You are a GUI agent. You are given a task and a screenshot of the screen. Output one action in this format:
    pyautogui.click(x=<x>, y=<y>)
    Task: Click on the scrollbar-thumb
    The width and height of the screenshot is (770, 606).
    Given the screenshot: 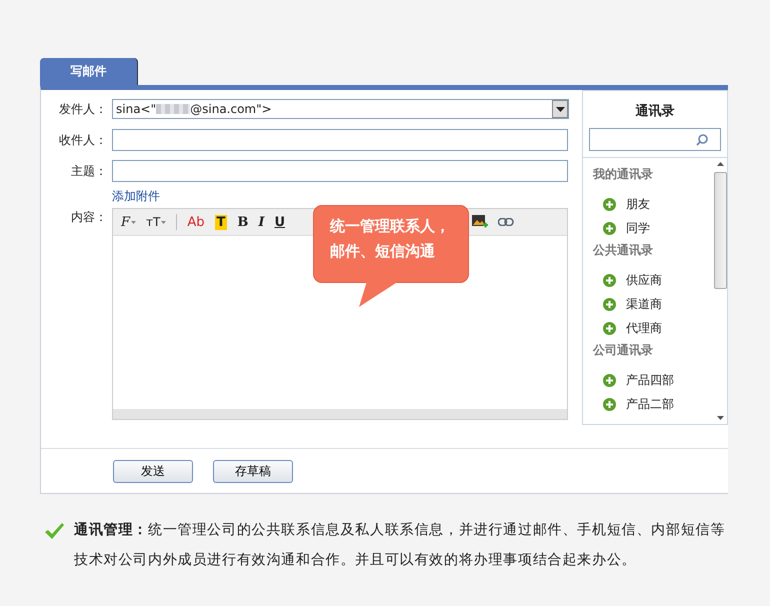 What is the action you would take?
    pyautogui.click(x=720, y=230)
    